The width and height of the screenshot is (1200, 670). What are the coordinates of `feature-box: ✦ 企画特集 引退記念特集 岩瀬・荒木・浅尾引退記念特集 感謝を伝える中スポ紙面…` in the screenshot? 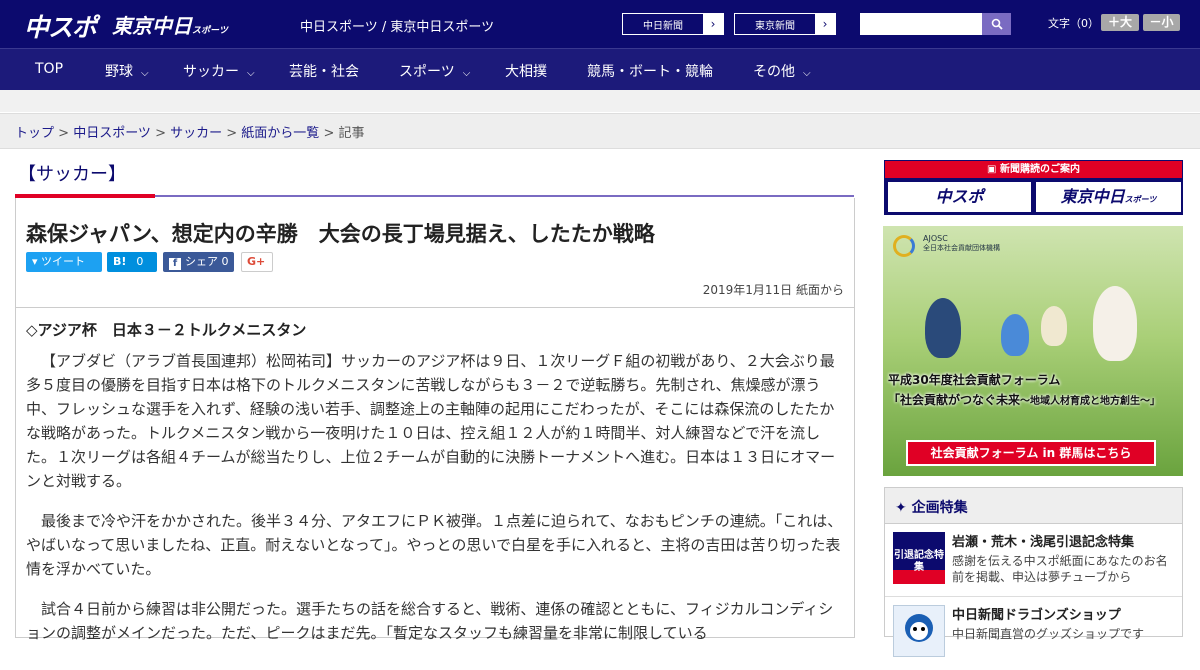 It's located at (1033, 572).